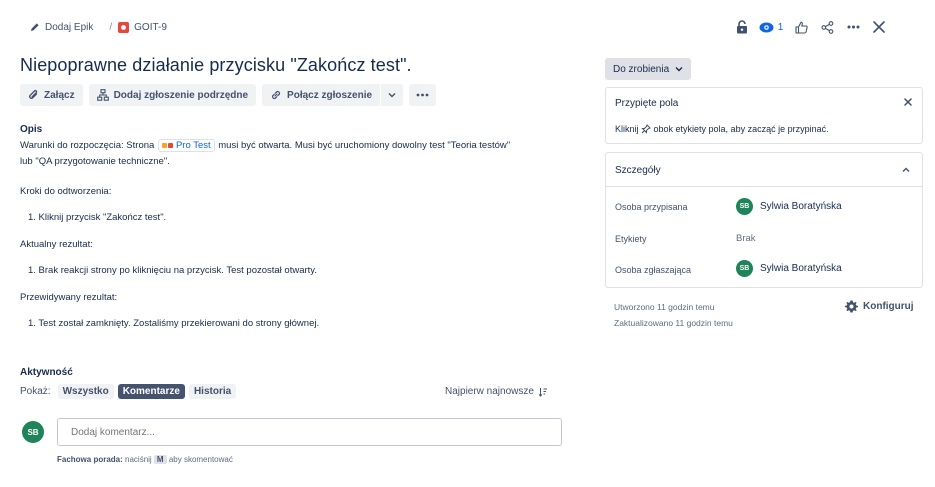 Image resolution: width=935 pixels, height=487 pixels. Describe the element at coordinates (853, 27) in the screenshot. I see `more-actions-icon` at that location.